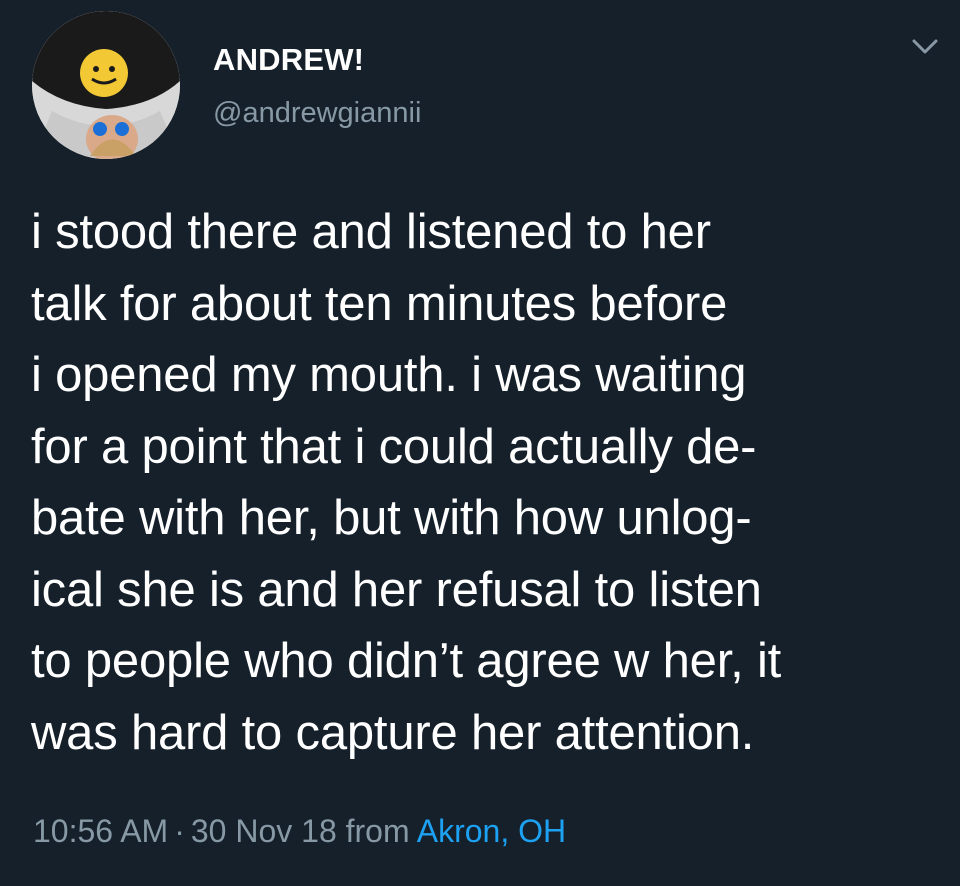  Describe the element at coordinates (317, 113) in the screenshot. I see `user-handle: @andrewgiannii` at that location.